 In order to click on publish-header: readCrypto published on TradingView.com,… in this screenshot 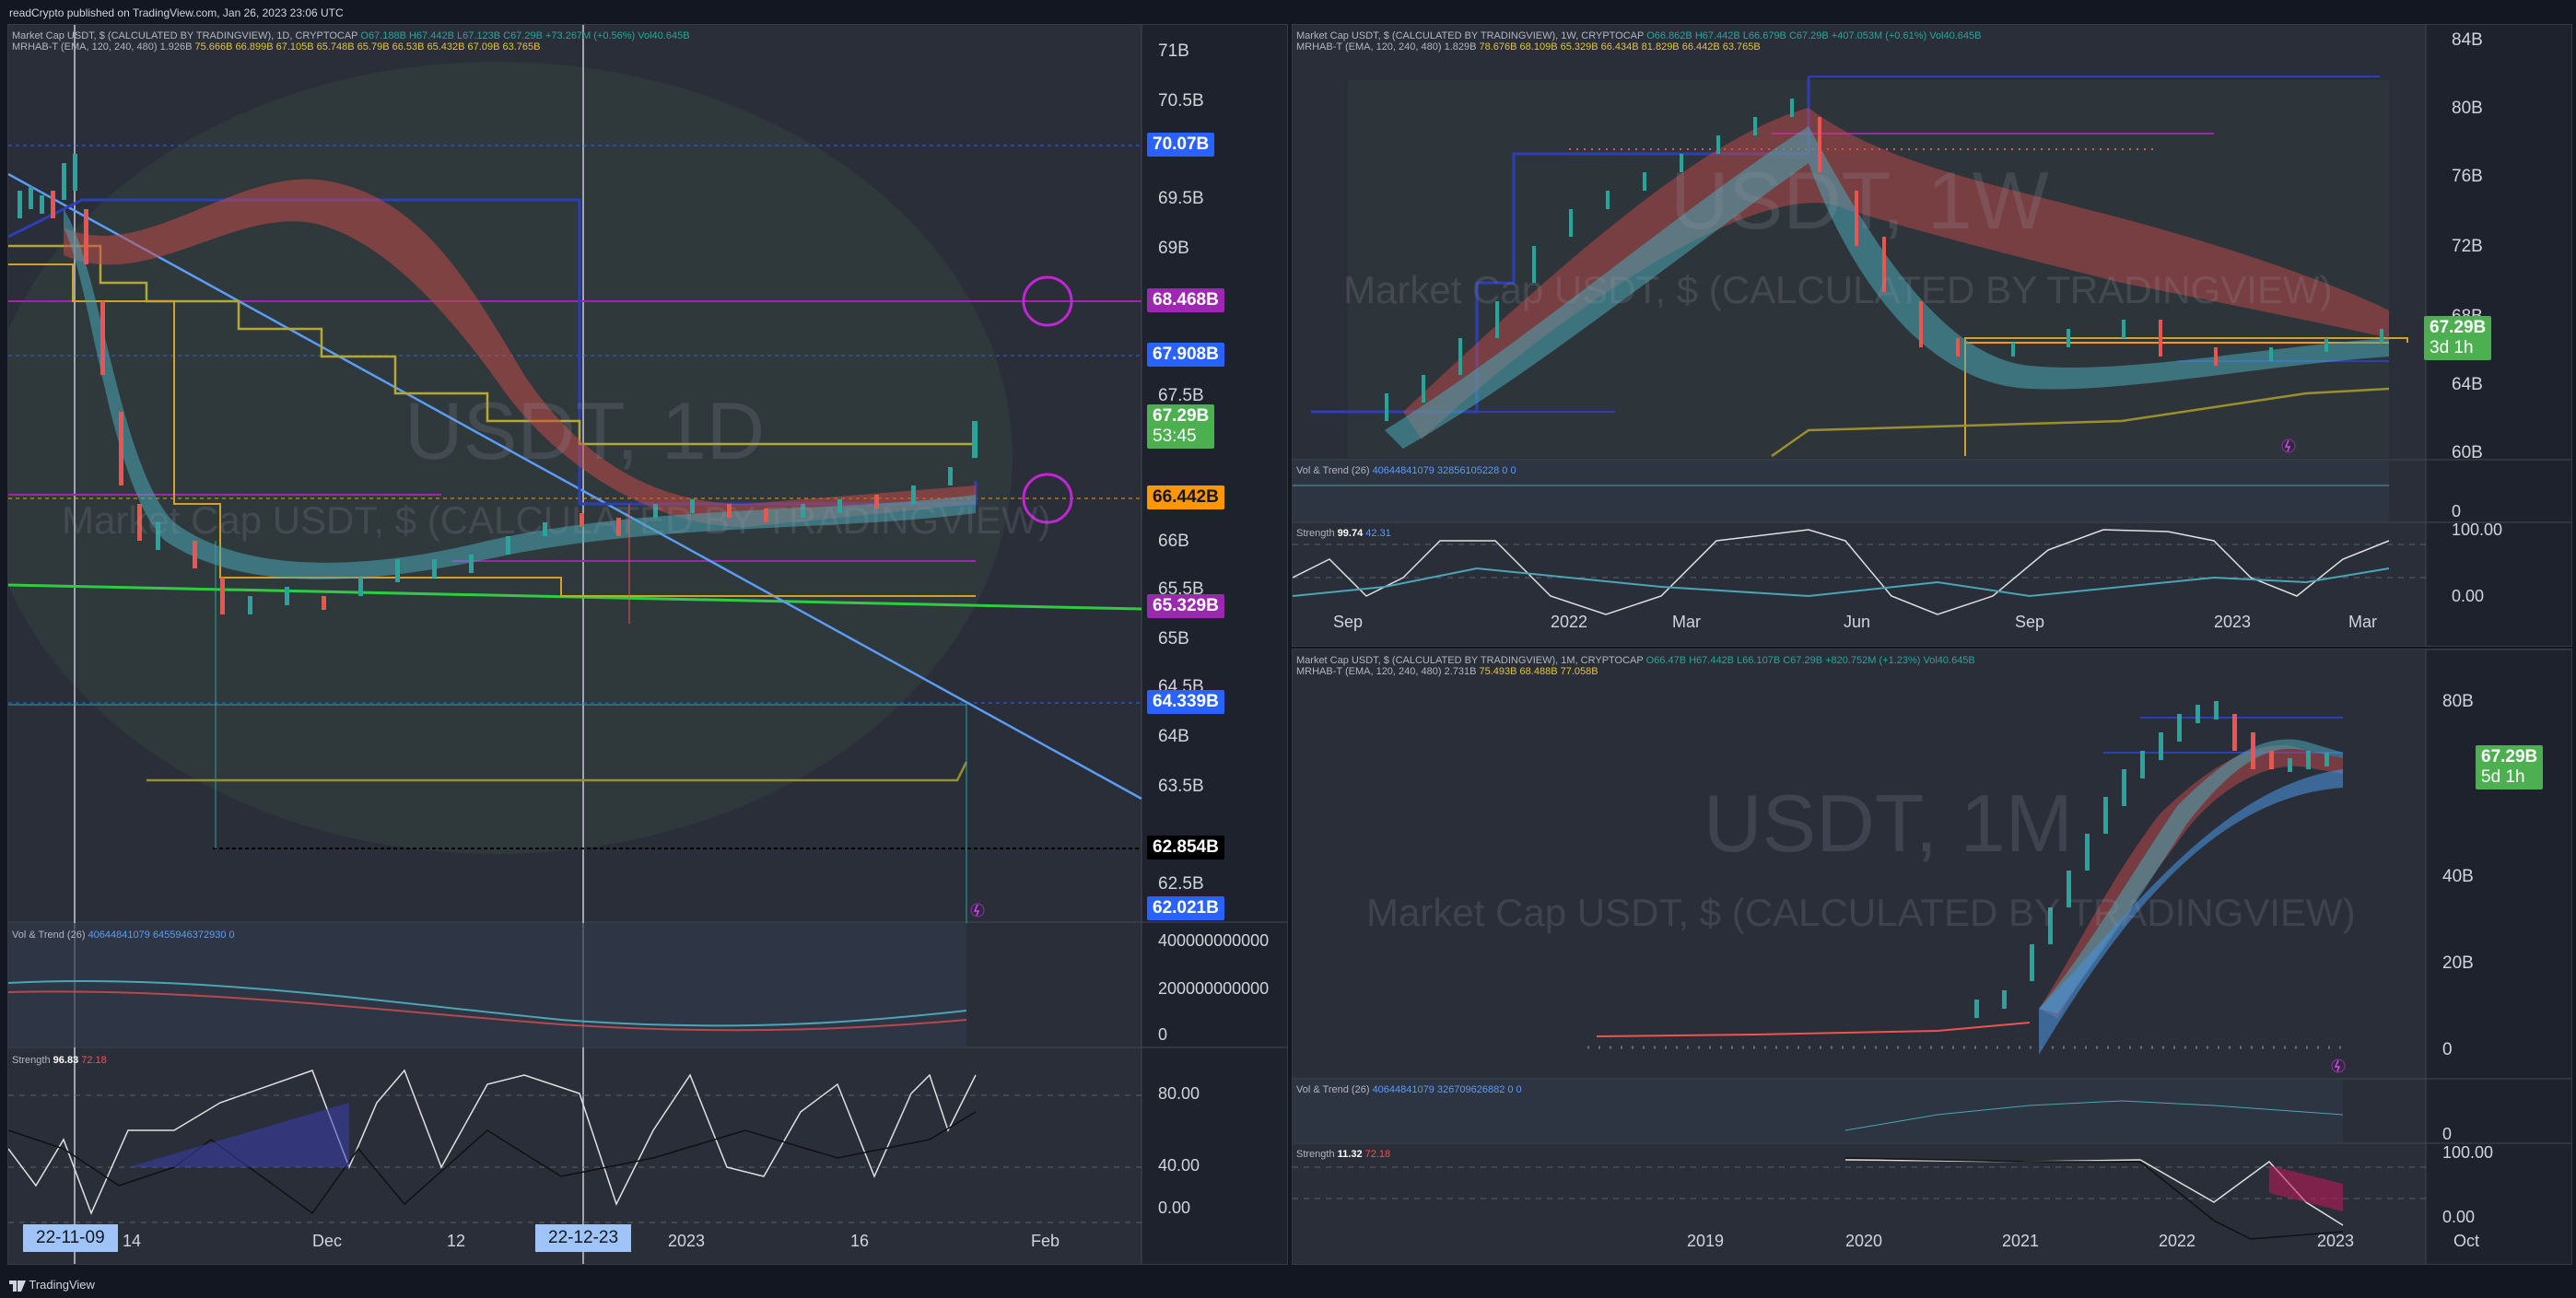, I will do `click(1288, 12)`.